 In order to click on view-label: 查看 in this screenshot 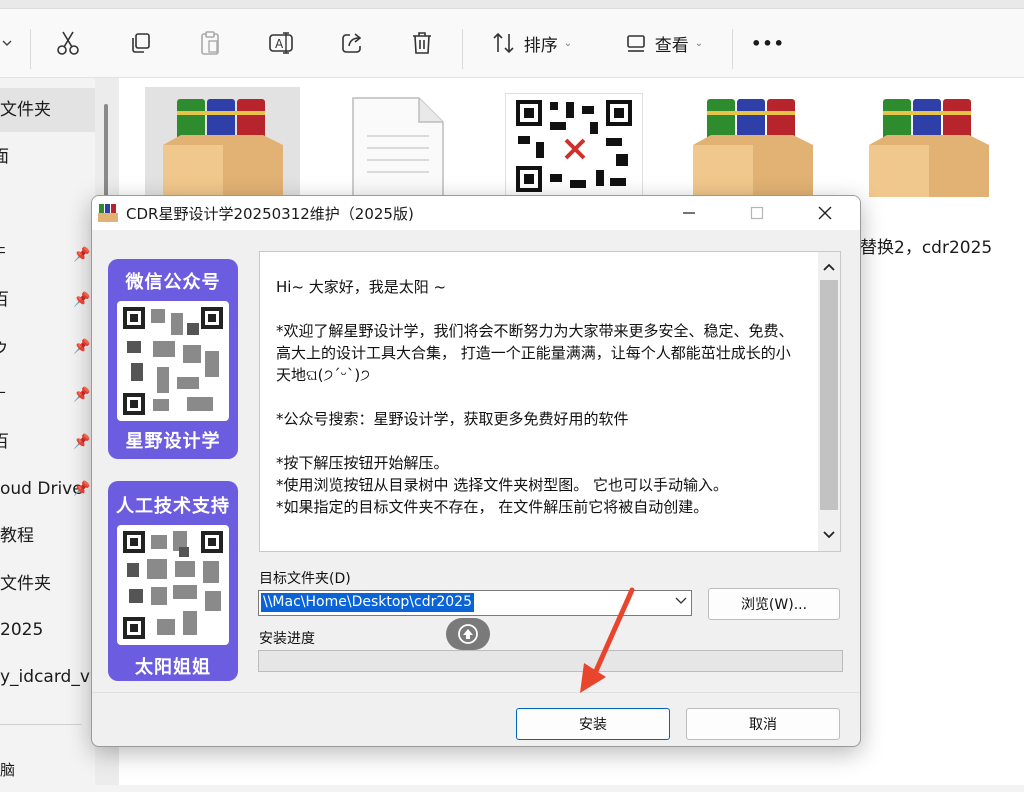, I will do `click(671, 45)`.